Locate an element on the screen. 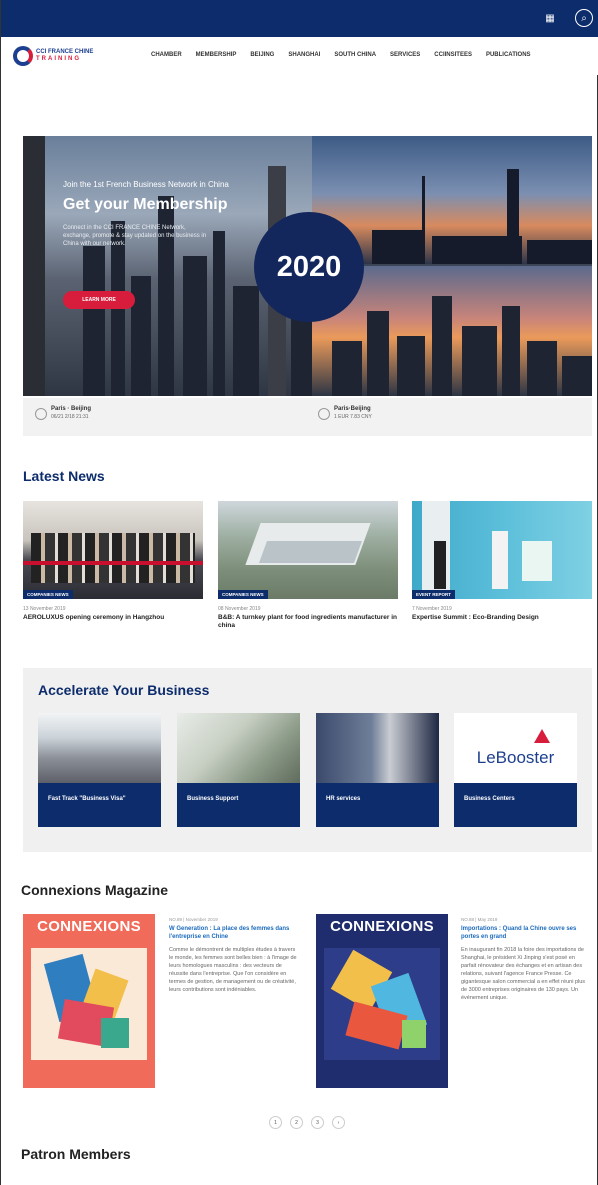 The height and width of the screenshot is (1185, 598). service-card-business-centers: LeBooster Business Centers is located at coordinates (515, 770).